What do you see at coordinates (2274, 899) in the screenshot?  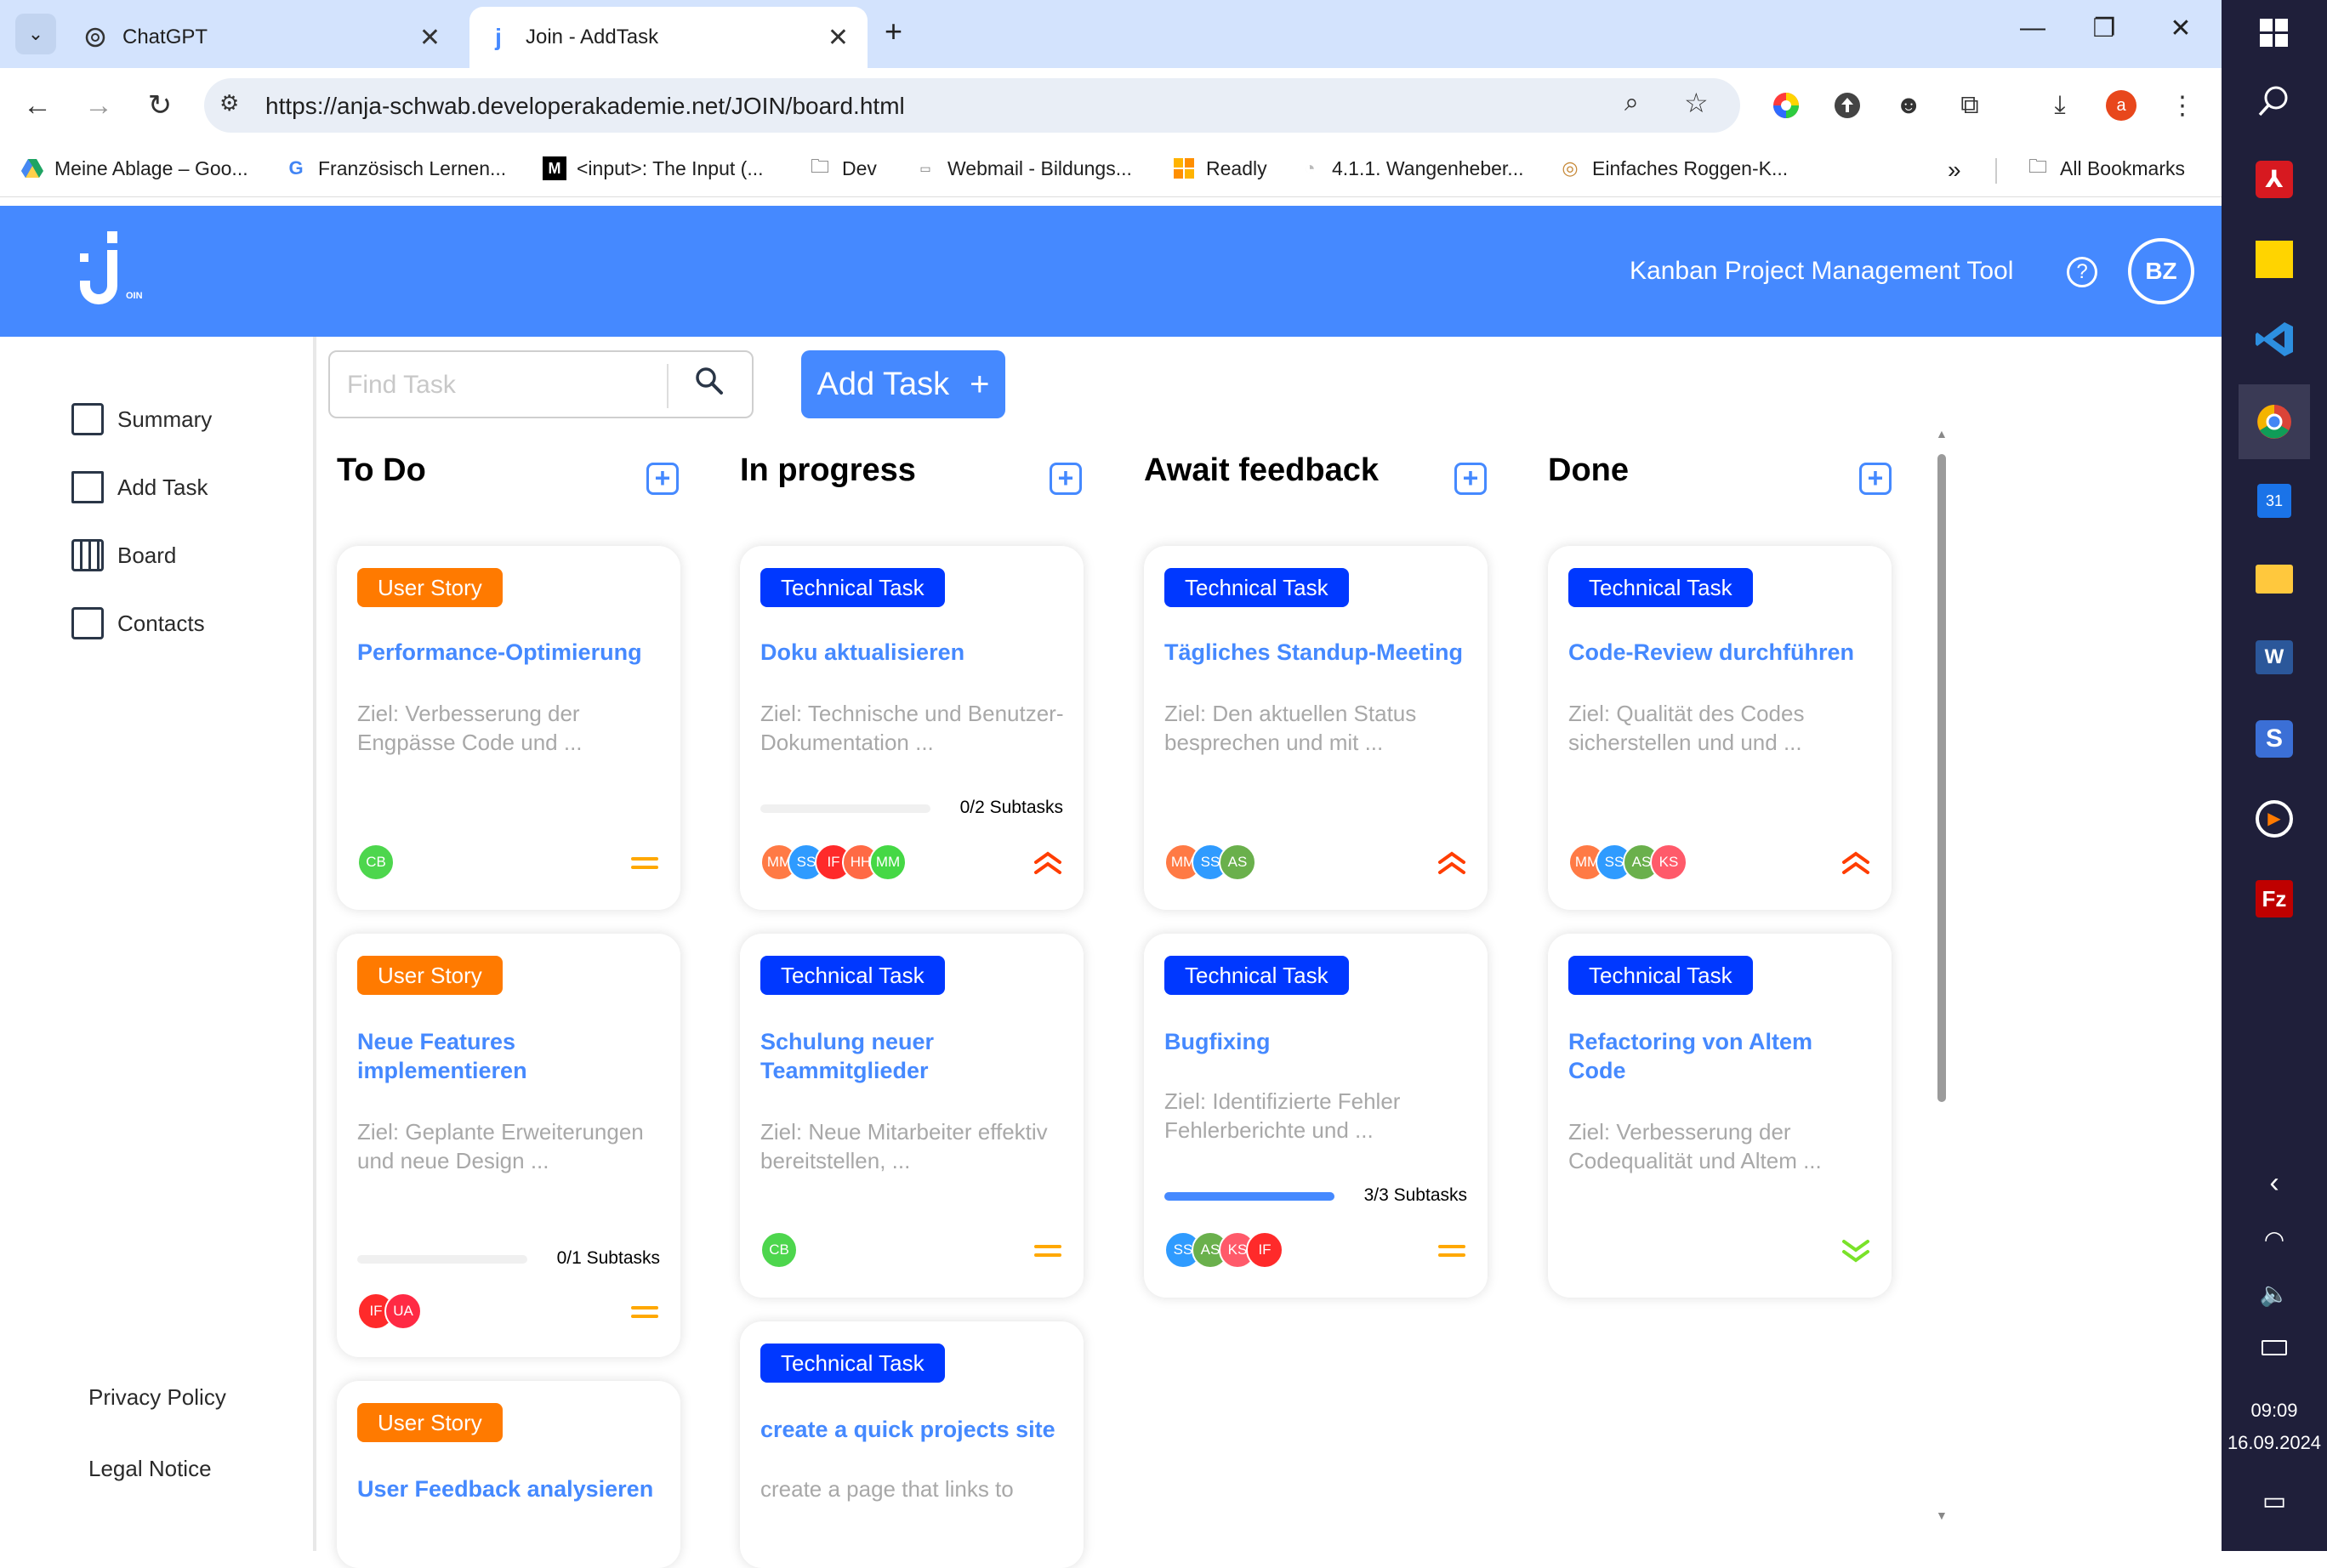 I see `filezilla-icon: Fz` at bounding box center [2274, 899].